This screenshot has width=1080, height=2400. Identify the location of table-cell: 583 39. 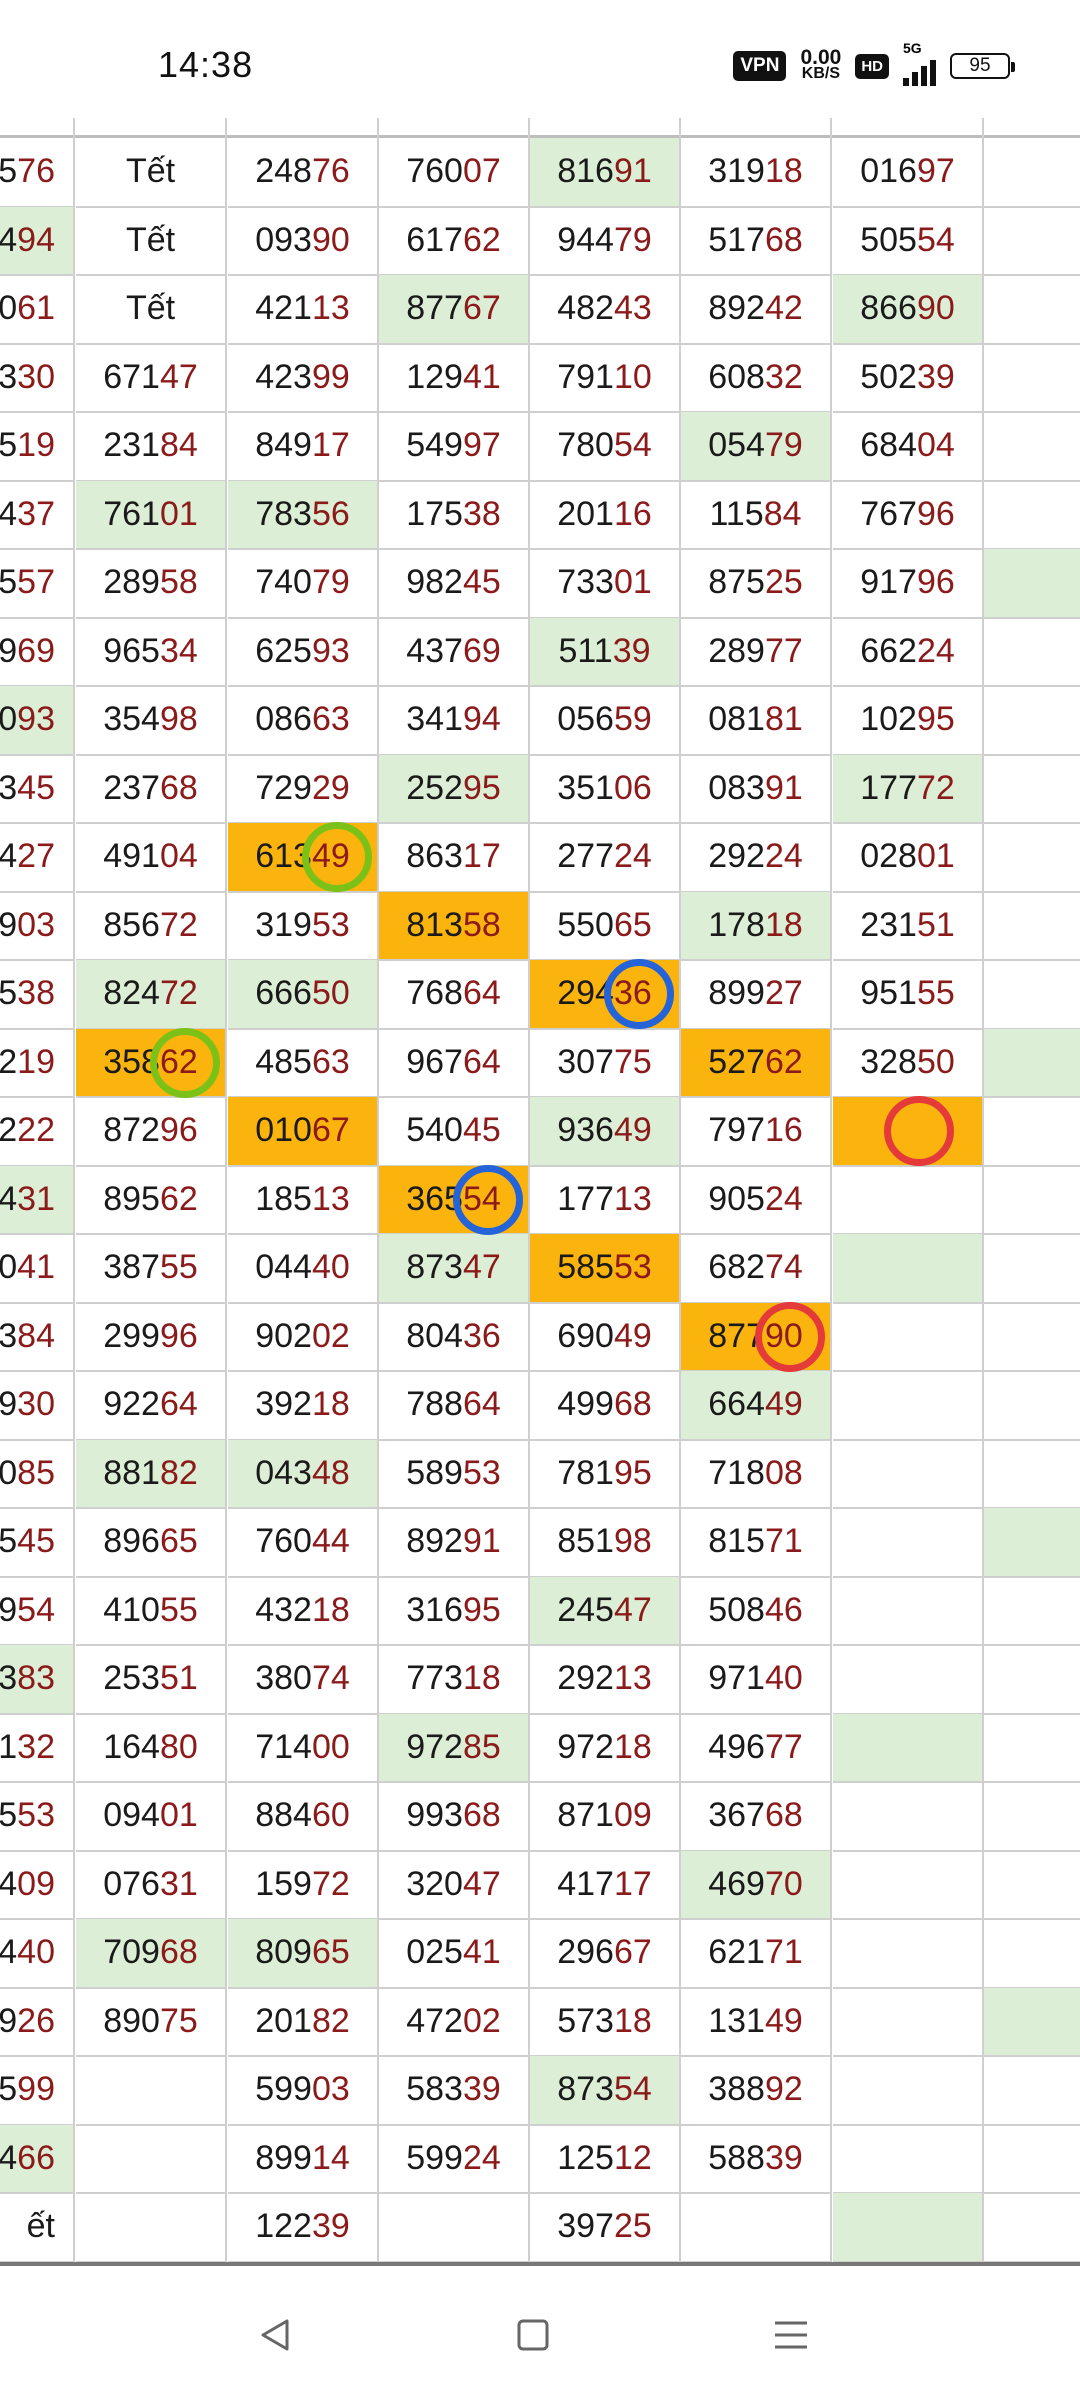
(454, 2091).